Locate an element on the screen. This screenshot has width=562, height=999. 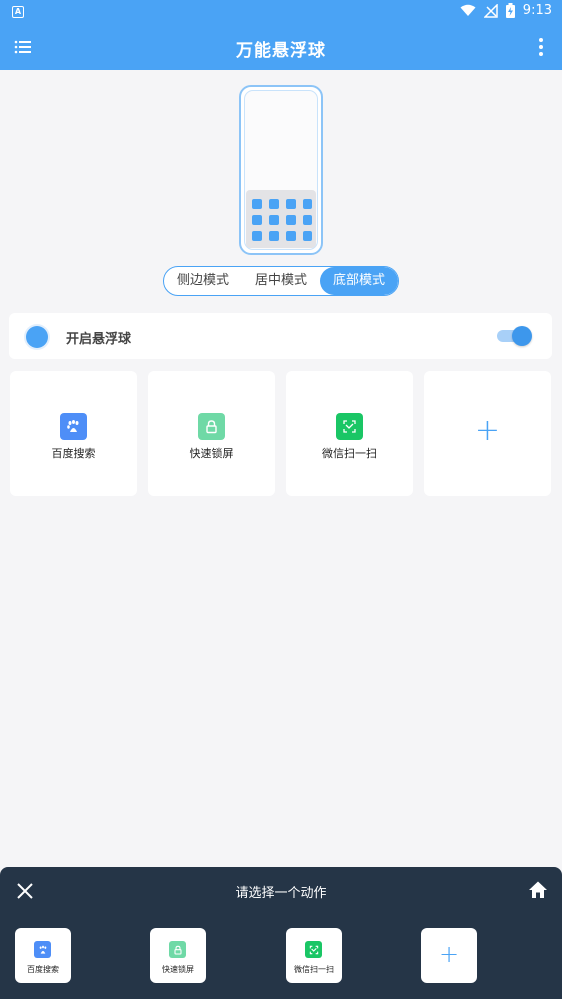
wifi-icon is located at coordinates (468, 10).